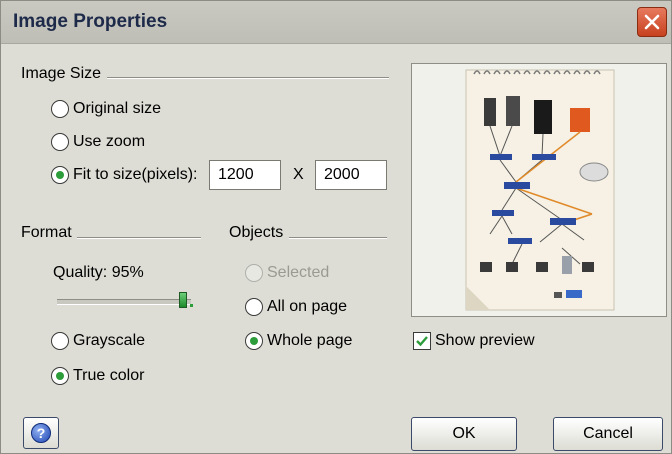 The width and height of the screenshot is (672, 454). What do you see at coordinates (254, 273) in the screenshot?
I see `selected-radio` at bounding box center [254, 273].